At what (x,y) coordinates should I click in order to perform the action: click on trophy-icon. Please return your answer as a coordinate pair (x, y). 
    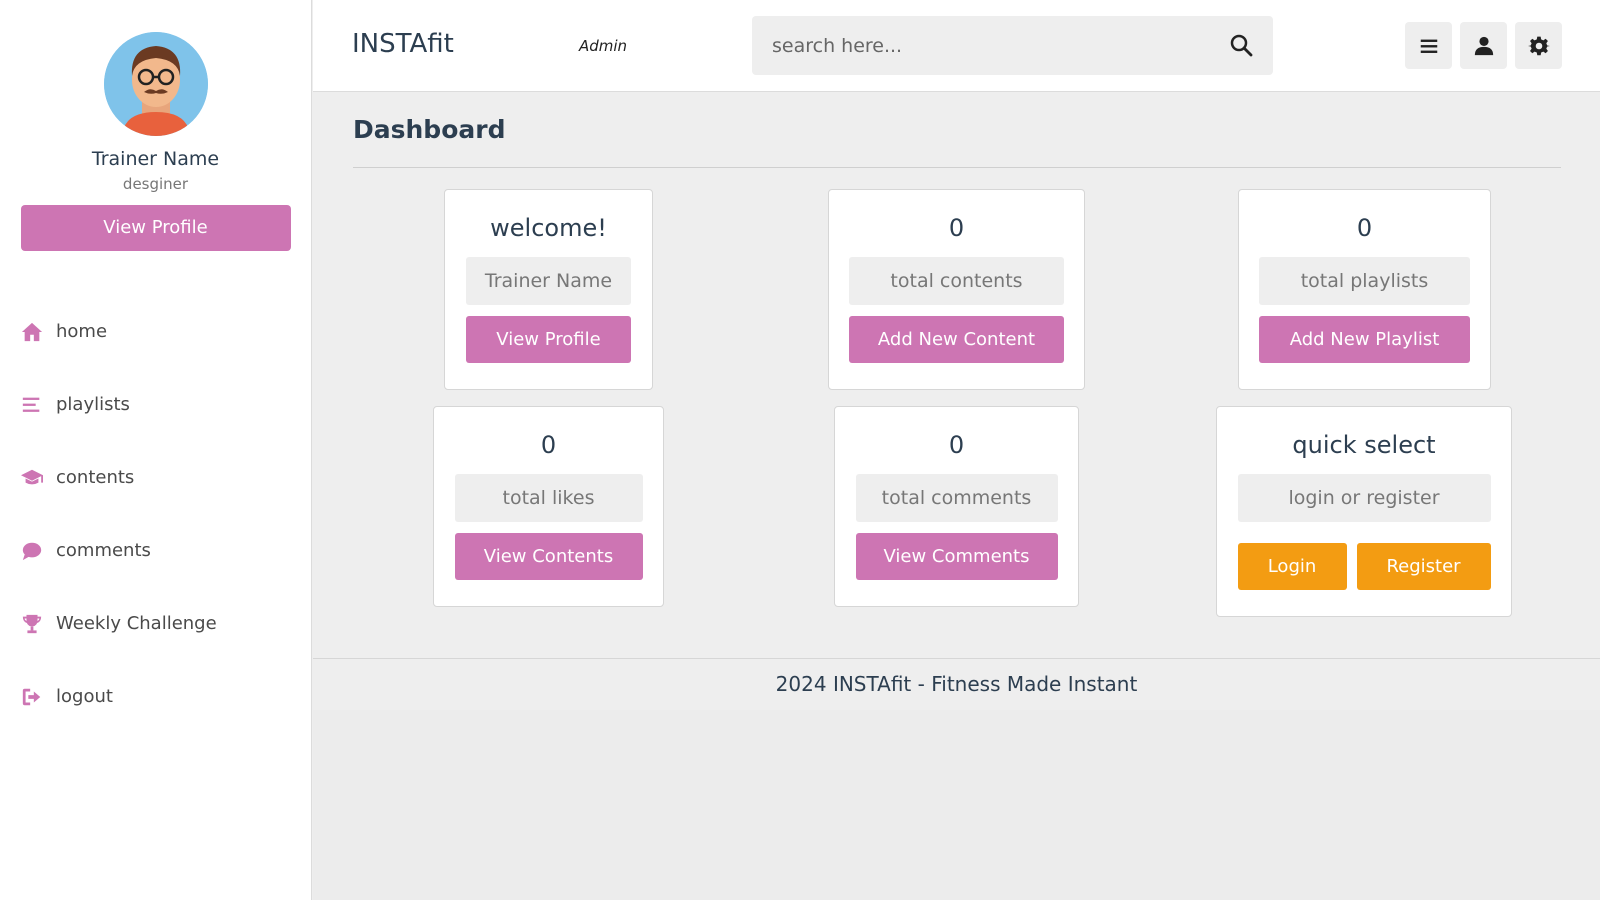
    Looking at the image, I should click on (32, 624).